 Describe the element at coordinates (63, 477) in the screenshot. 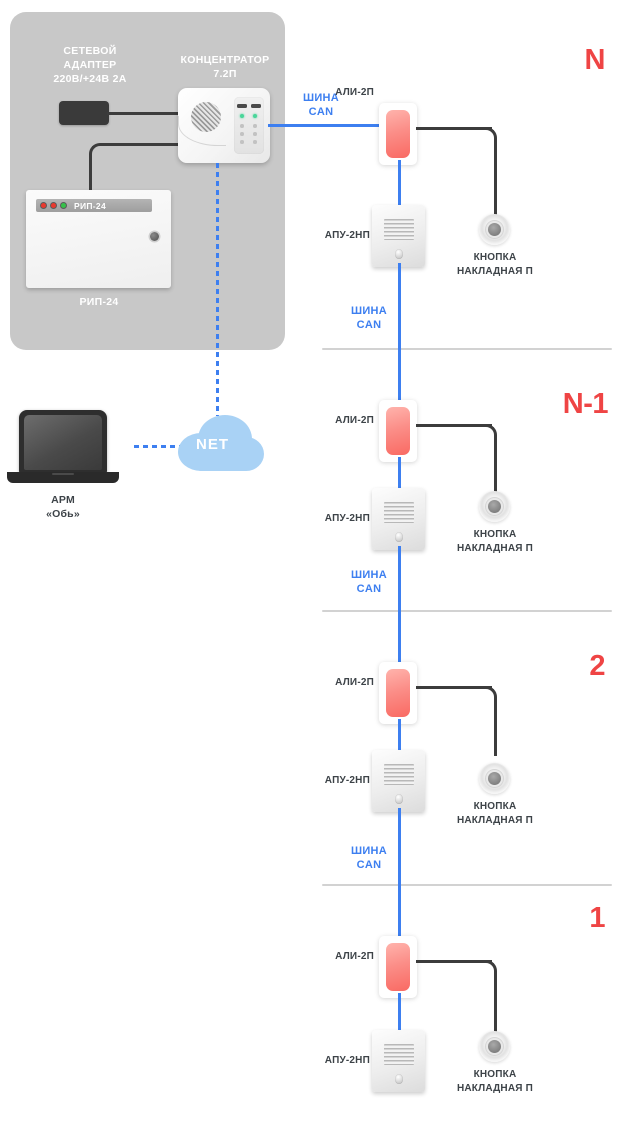

I see `laptop-base` at that location.